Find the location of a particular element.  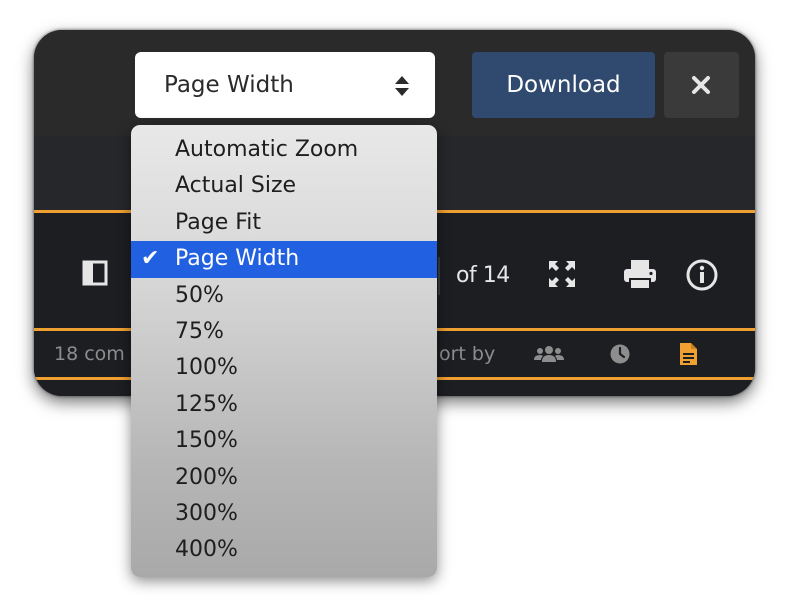

download-button: Download is located at coordinates (563, 85).